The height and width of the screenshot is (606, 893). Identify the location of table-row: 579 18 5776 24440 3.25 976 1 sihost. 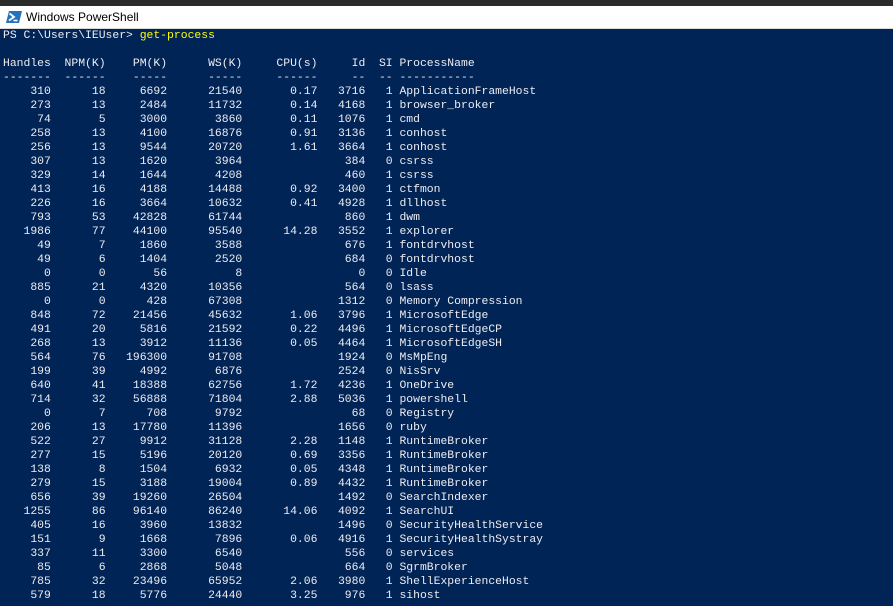
(222, 596).